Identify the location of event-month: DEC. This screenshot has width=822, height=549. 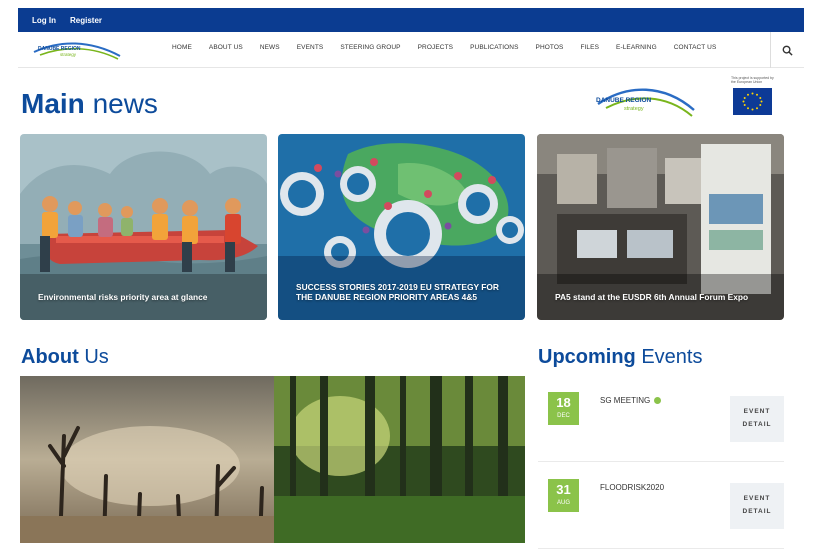
(563, 416).